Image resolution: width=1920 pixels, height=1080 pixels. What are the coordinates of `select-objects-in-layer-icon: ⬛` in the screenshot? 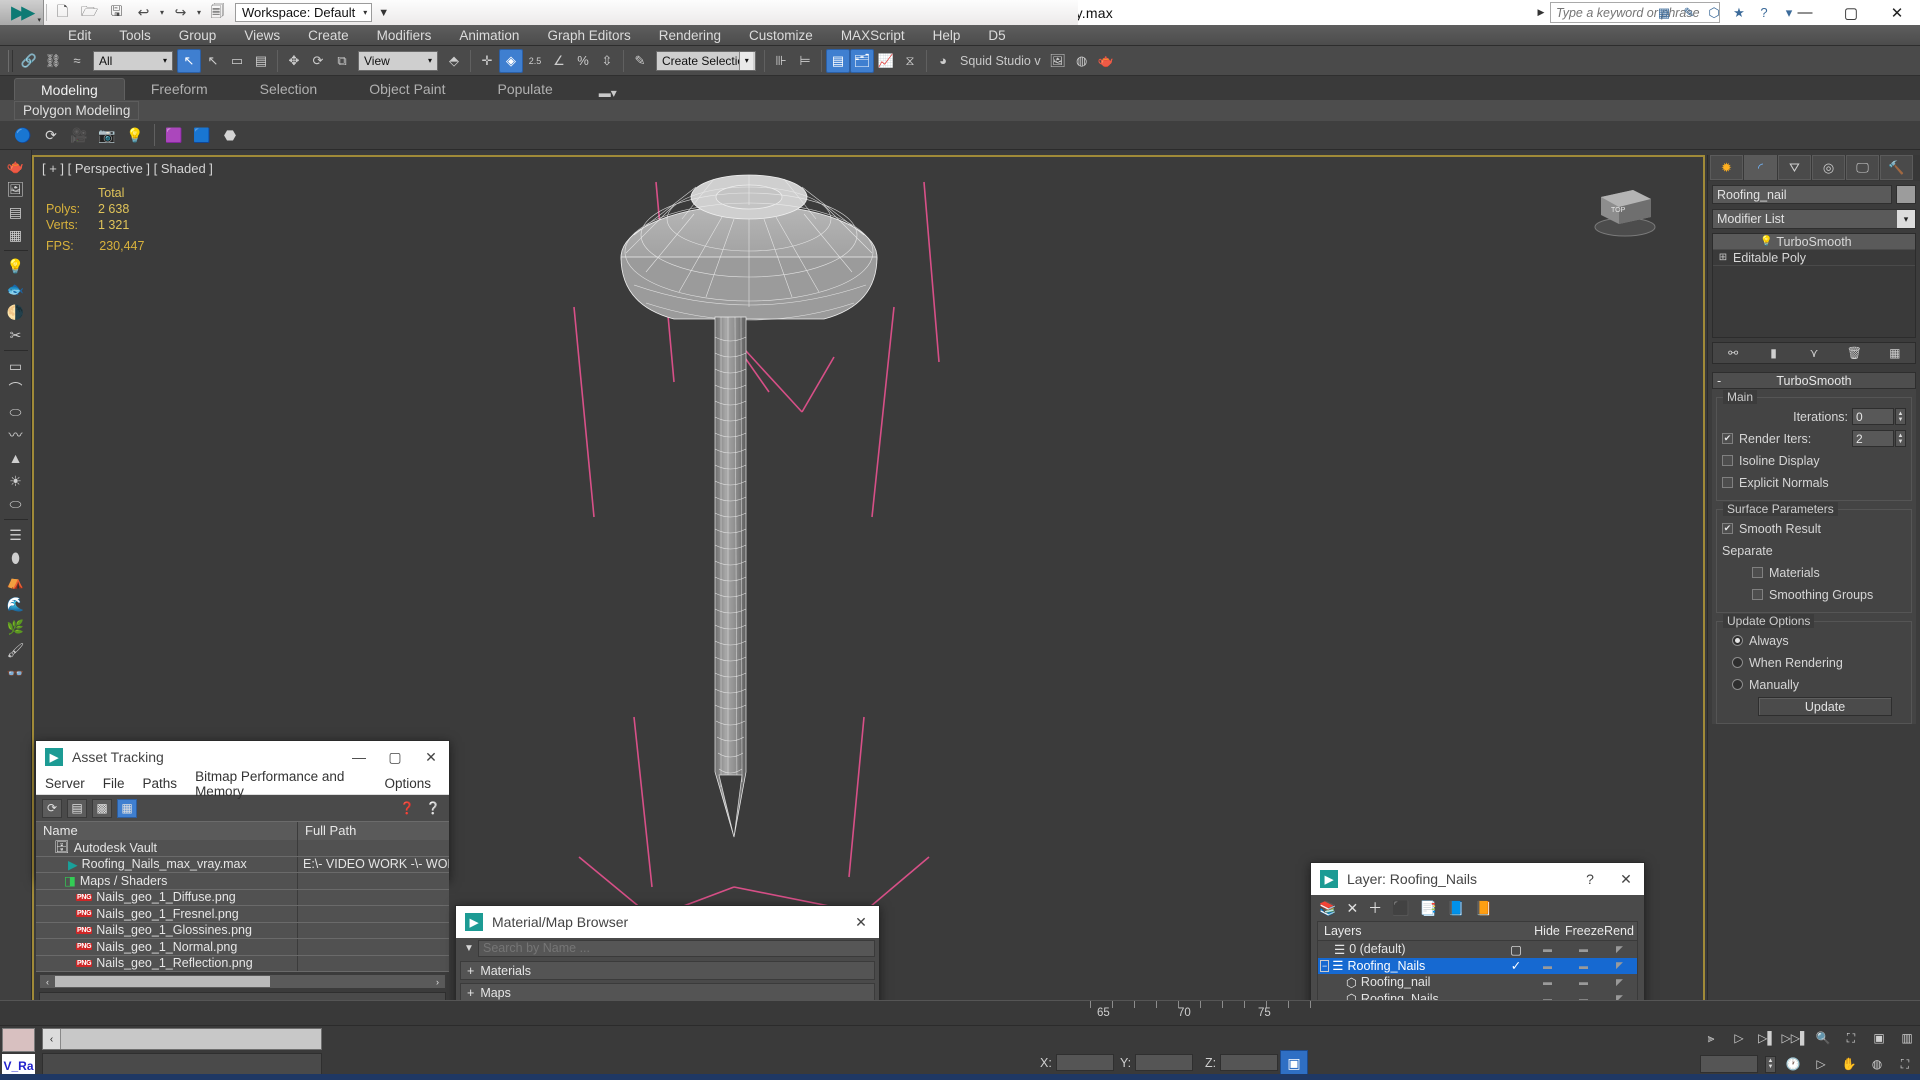 It's located at (1400, 908).